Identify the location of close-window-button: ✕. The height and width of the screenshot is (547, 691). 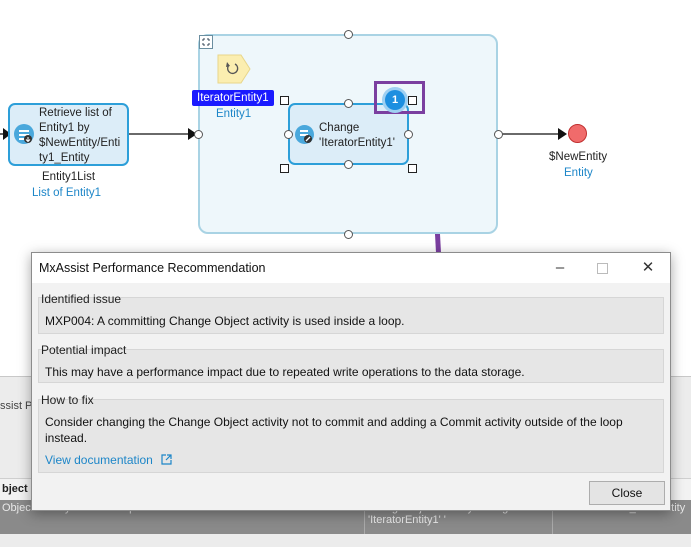
(648, 268).